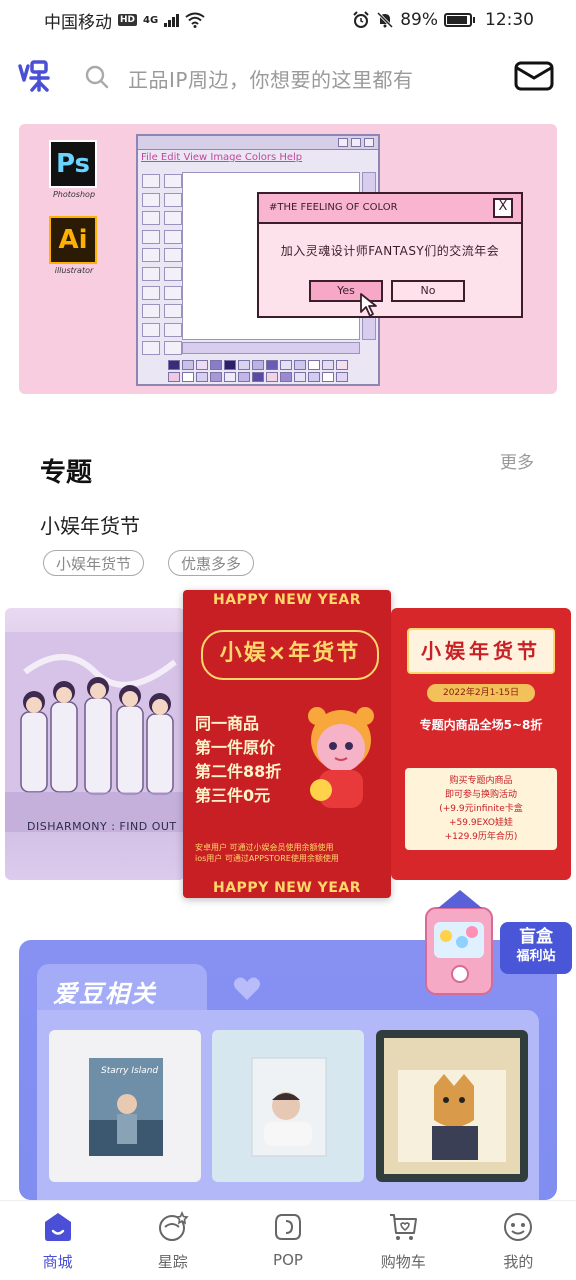 This screenshot has width=576, height=1280. What do you see at coordinates (509, 20) in the screenshot?
I see `clock: 12:30` at bounding box center [509, 20].